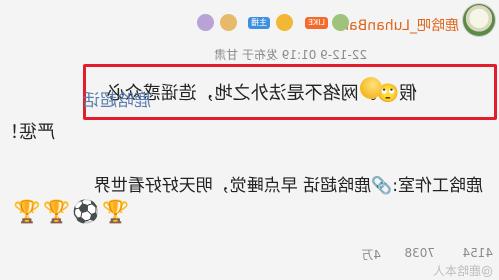 Image resolution: width=499 pixels, height=280 pixels. I want to click on watermark: @鹿晗本人, so click(462, 271).